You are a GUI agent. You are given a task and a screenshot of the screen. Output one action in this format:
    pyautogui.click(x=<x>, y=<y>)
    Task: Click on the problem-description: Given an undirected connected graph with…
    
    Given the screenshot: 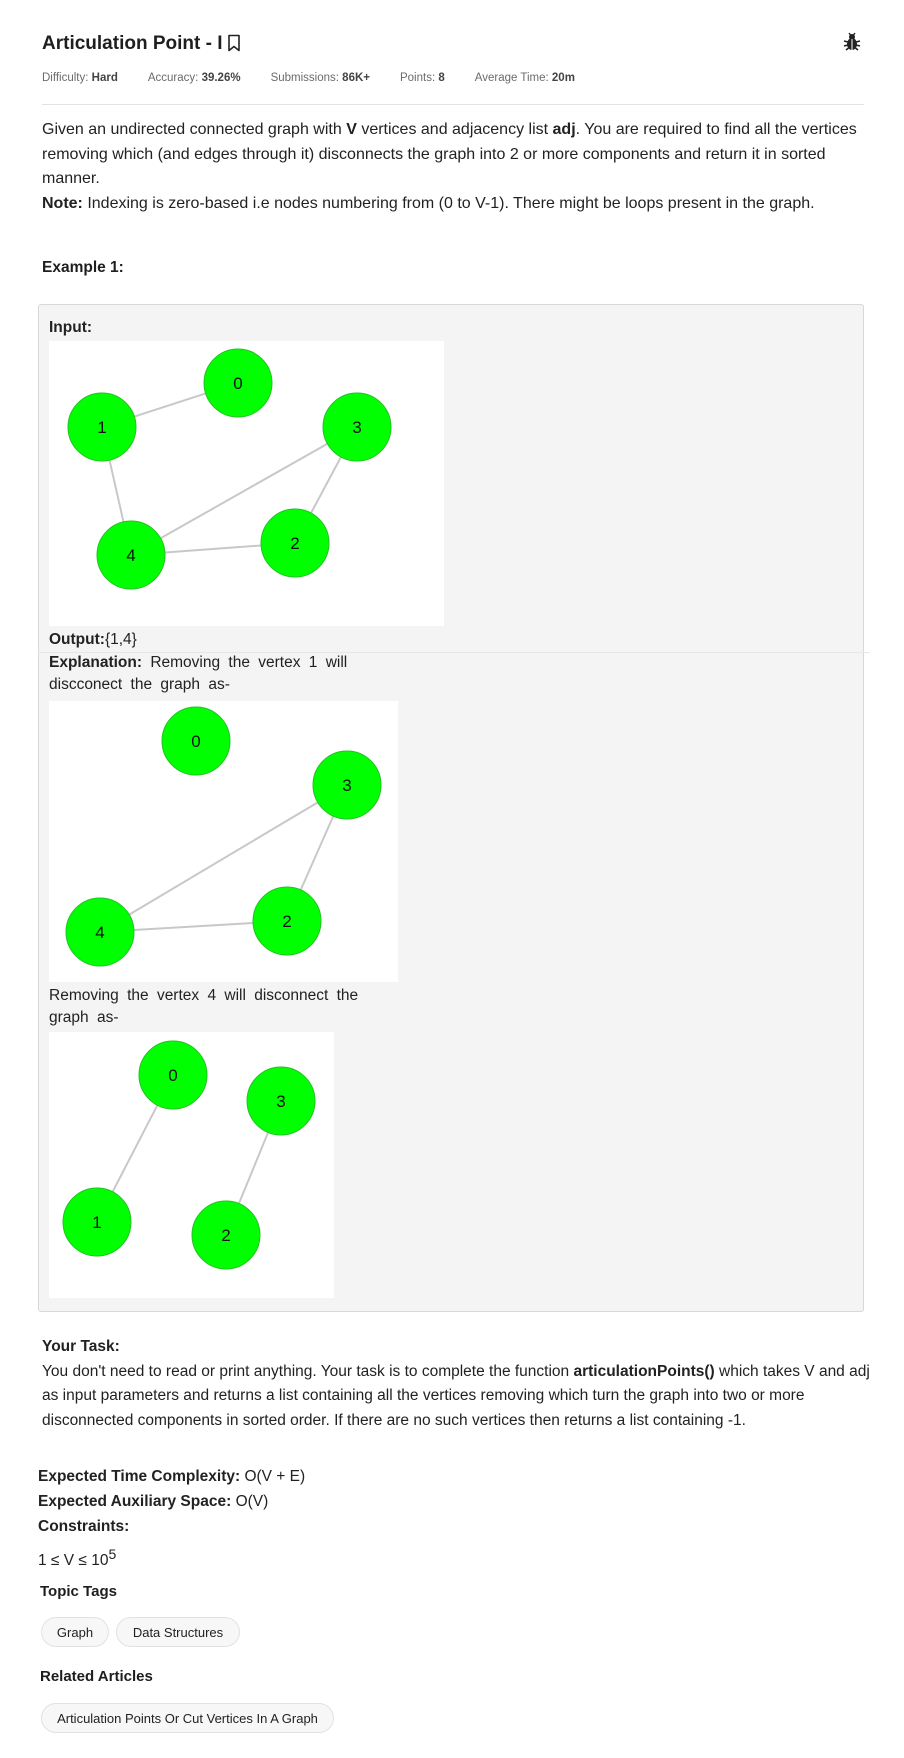 What is the action you would take?
    pyautogui.click(x=449, y=166)
    